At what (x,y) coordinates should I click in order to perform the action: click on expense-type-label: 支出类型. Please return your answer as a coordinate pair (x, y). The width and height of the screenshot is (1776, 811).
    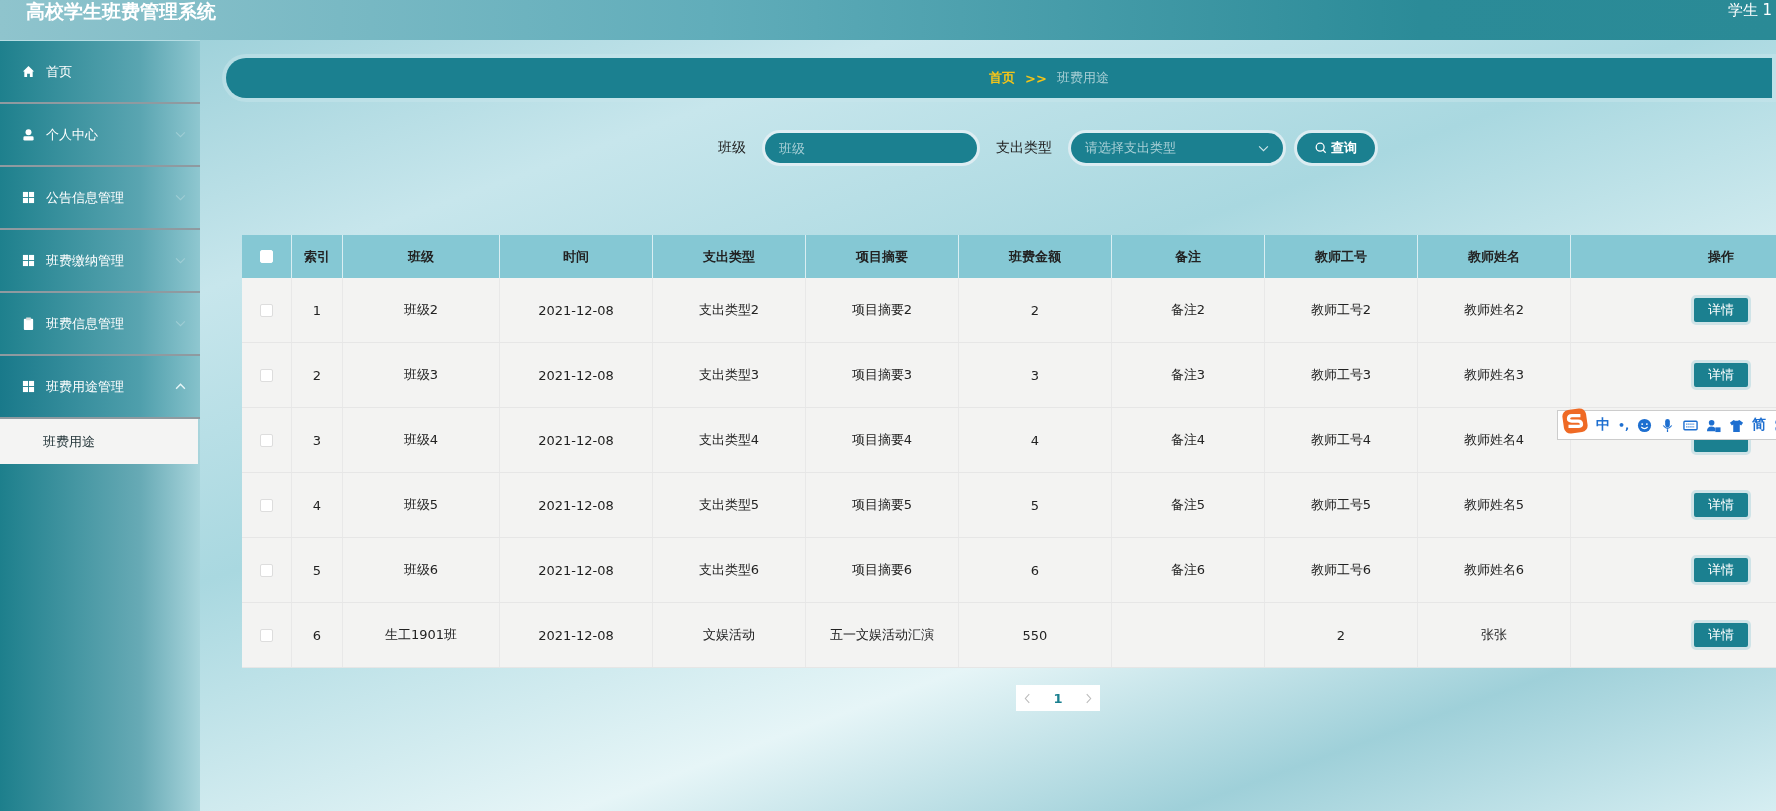
    Looking at the image, I should click on (1024, 148).